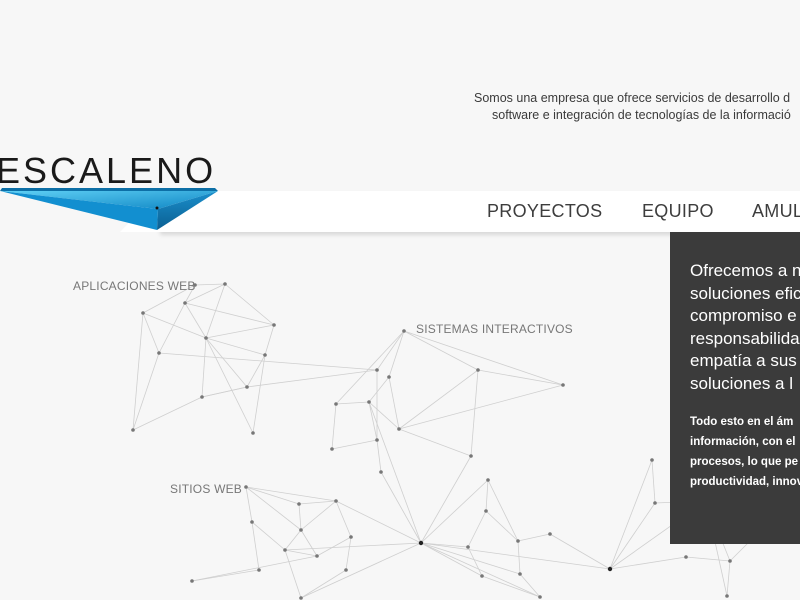 This screenshot has width=800, height=600. What do you see at coordinates (744, 462) in the screenshot?
I see `detail-line: procesos, lo que pe` at bounding box center [744, 462].